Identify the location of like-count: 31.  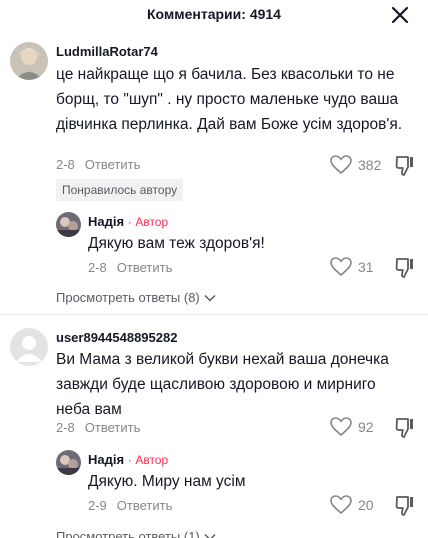
(366, 267).